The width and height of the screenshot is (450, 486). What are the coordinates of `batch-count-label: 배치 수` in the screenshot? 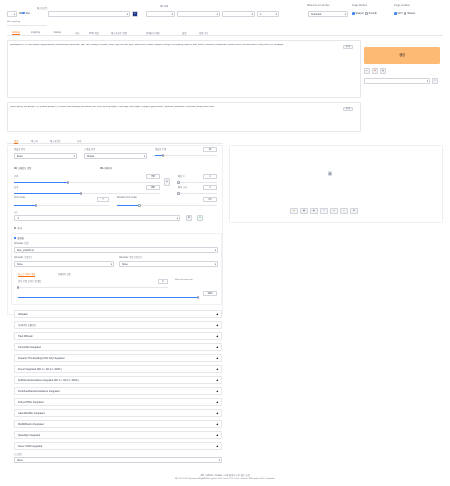 It's located at (181, 177).